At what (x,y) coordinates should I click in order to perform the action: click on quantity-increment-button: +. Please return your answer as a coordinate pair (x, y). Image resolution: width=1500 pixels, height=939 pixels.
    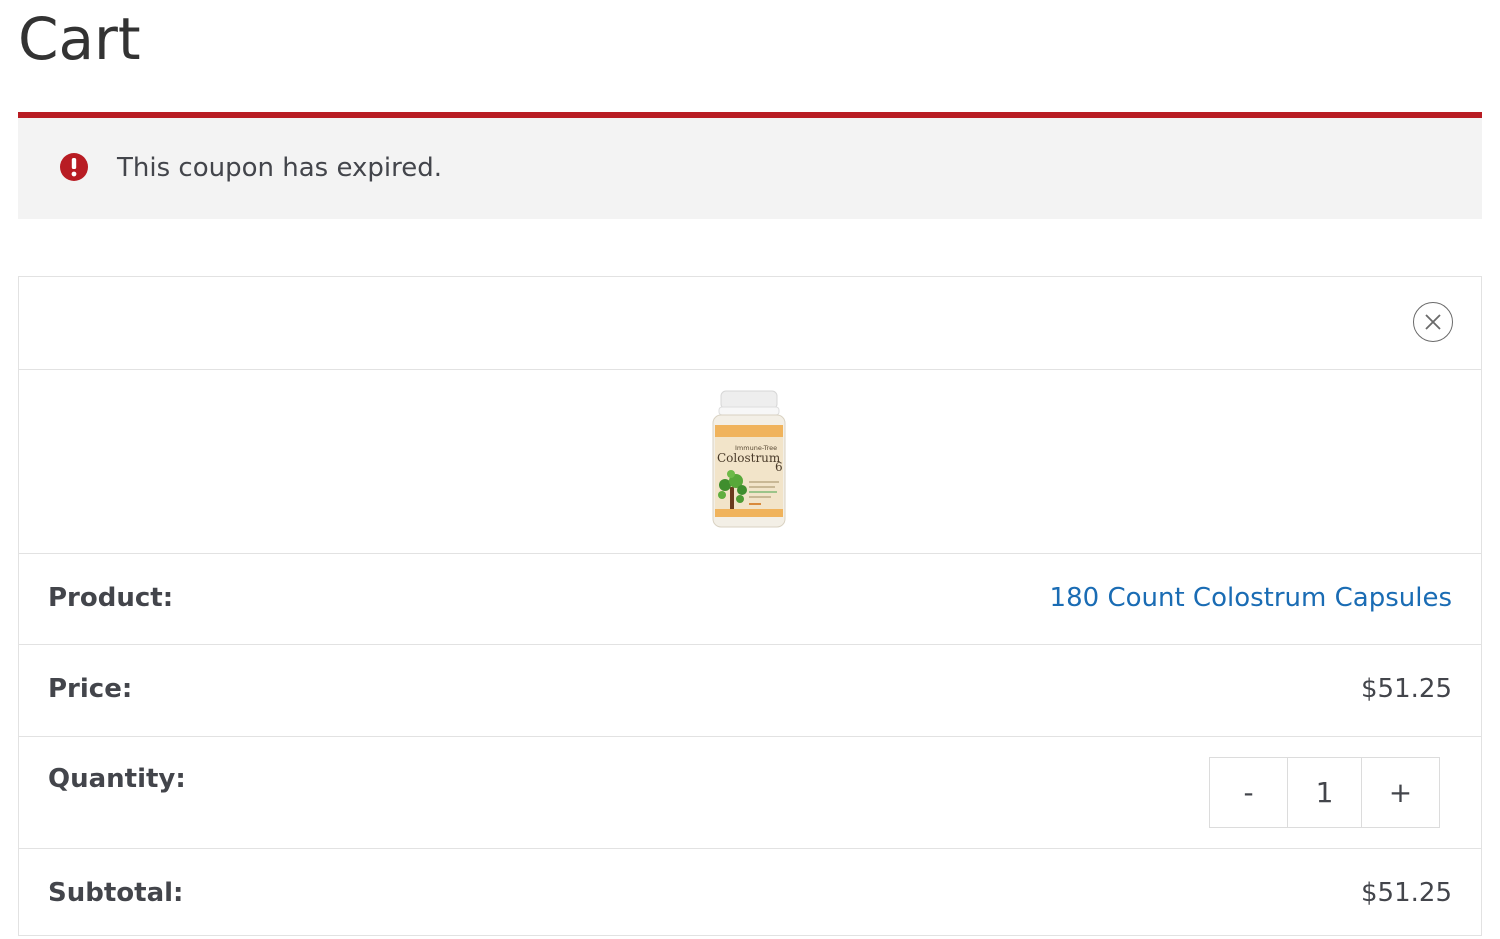
    Looking at the image, I should click on (1400, 792).